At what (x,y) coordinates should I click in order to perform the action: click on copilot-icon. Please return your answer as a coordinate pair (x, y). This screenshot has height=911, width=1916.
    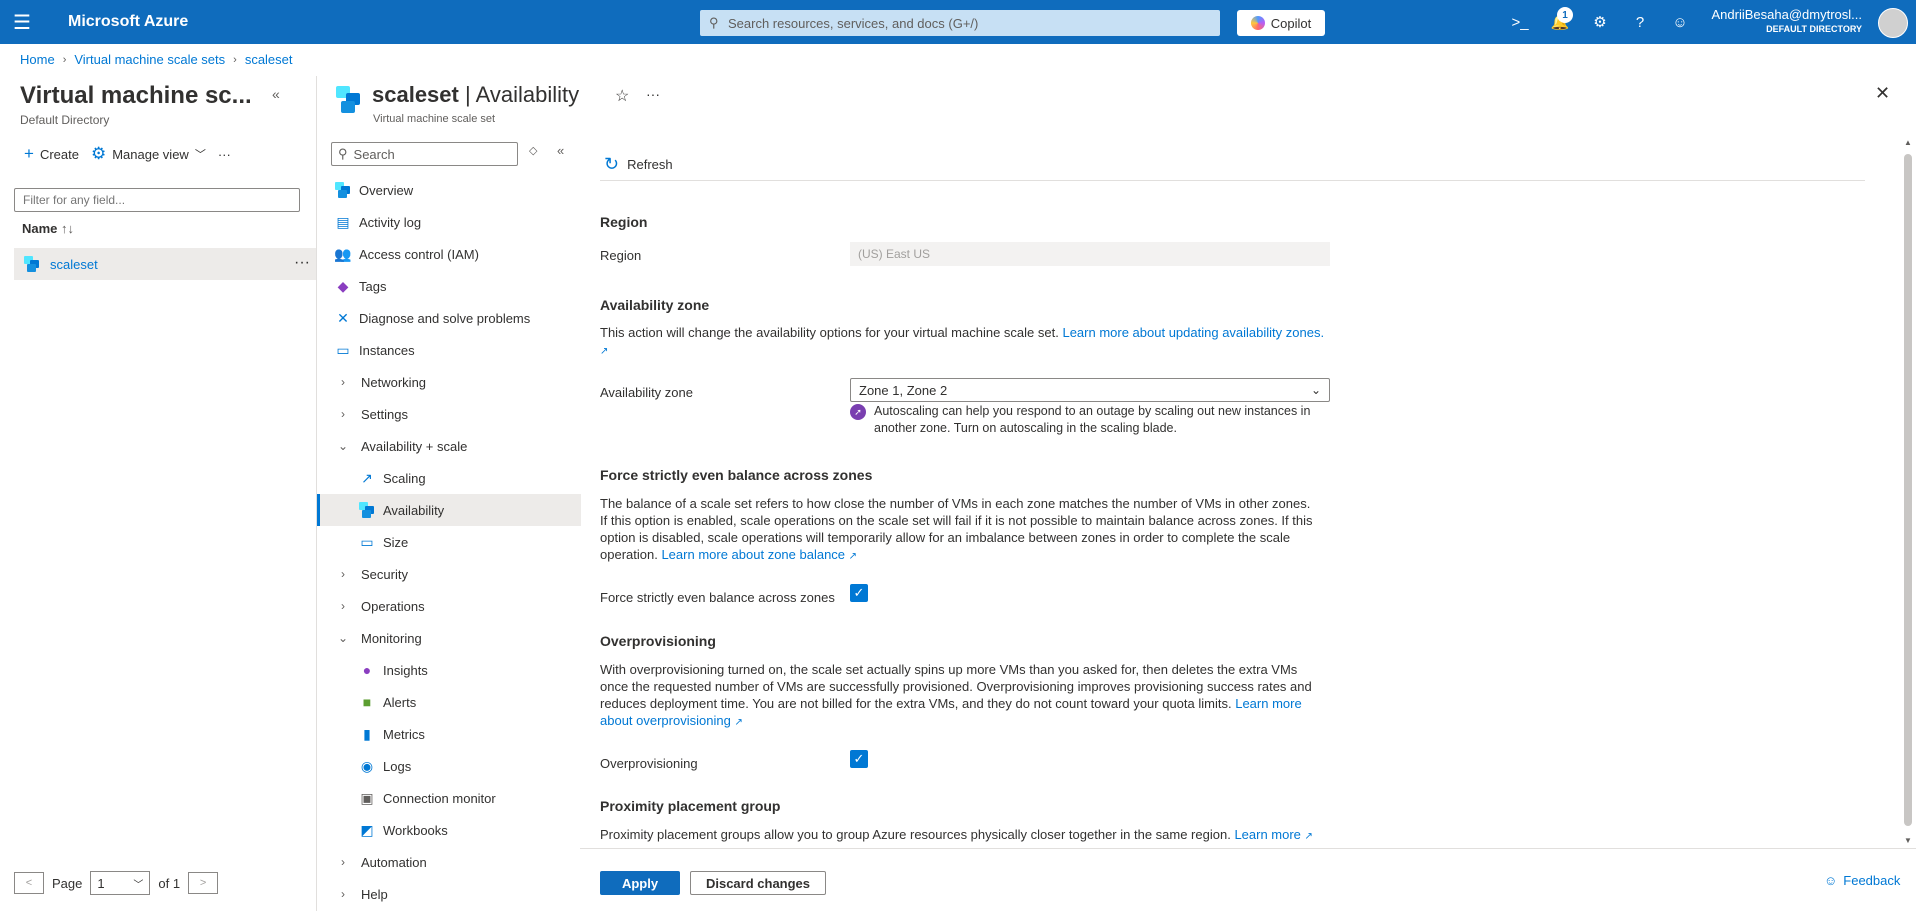
    Looking at the image, I should click on (1257, 23).